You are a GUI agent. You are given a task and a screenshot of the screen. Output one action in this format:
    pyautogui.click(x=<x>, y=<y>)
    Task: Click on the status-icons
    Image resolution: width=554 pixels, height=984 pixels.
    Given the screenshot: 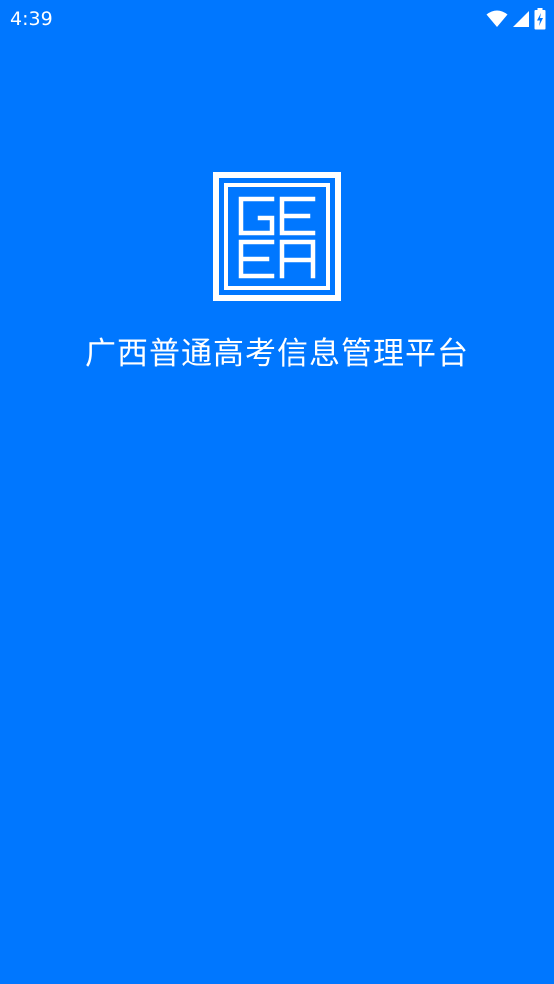 What is the action you would take?
    pyautogui.click(x=516, y=19)
    